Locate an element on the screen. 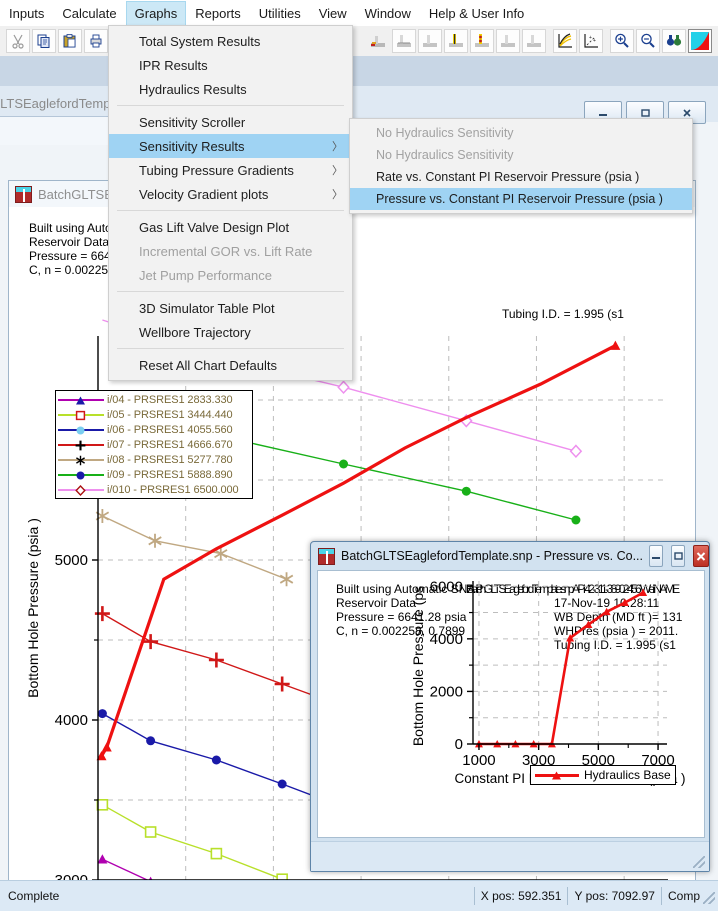 Image resolution: width=718 pixels, height=911 pixels. legend-item: i/06 - PRSRES1 4055.560 is located at coordinates (154, 429).